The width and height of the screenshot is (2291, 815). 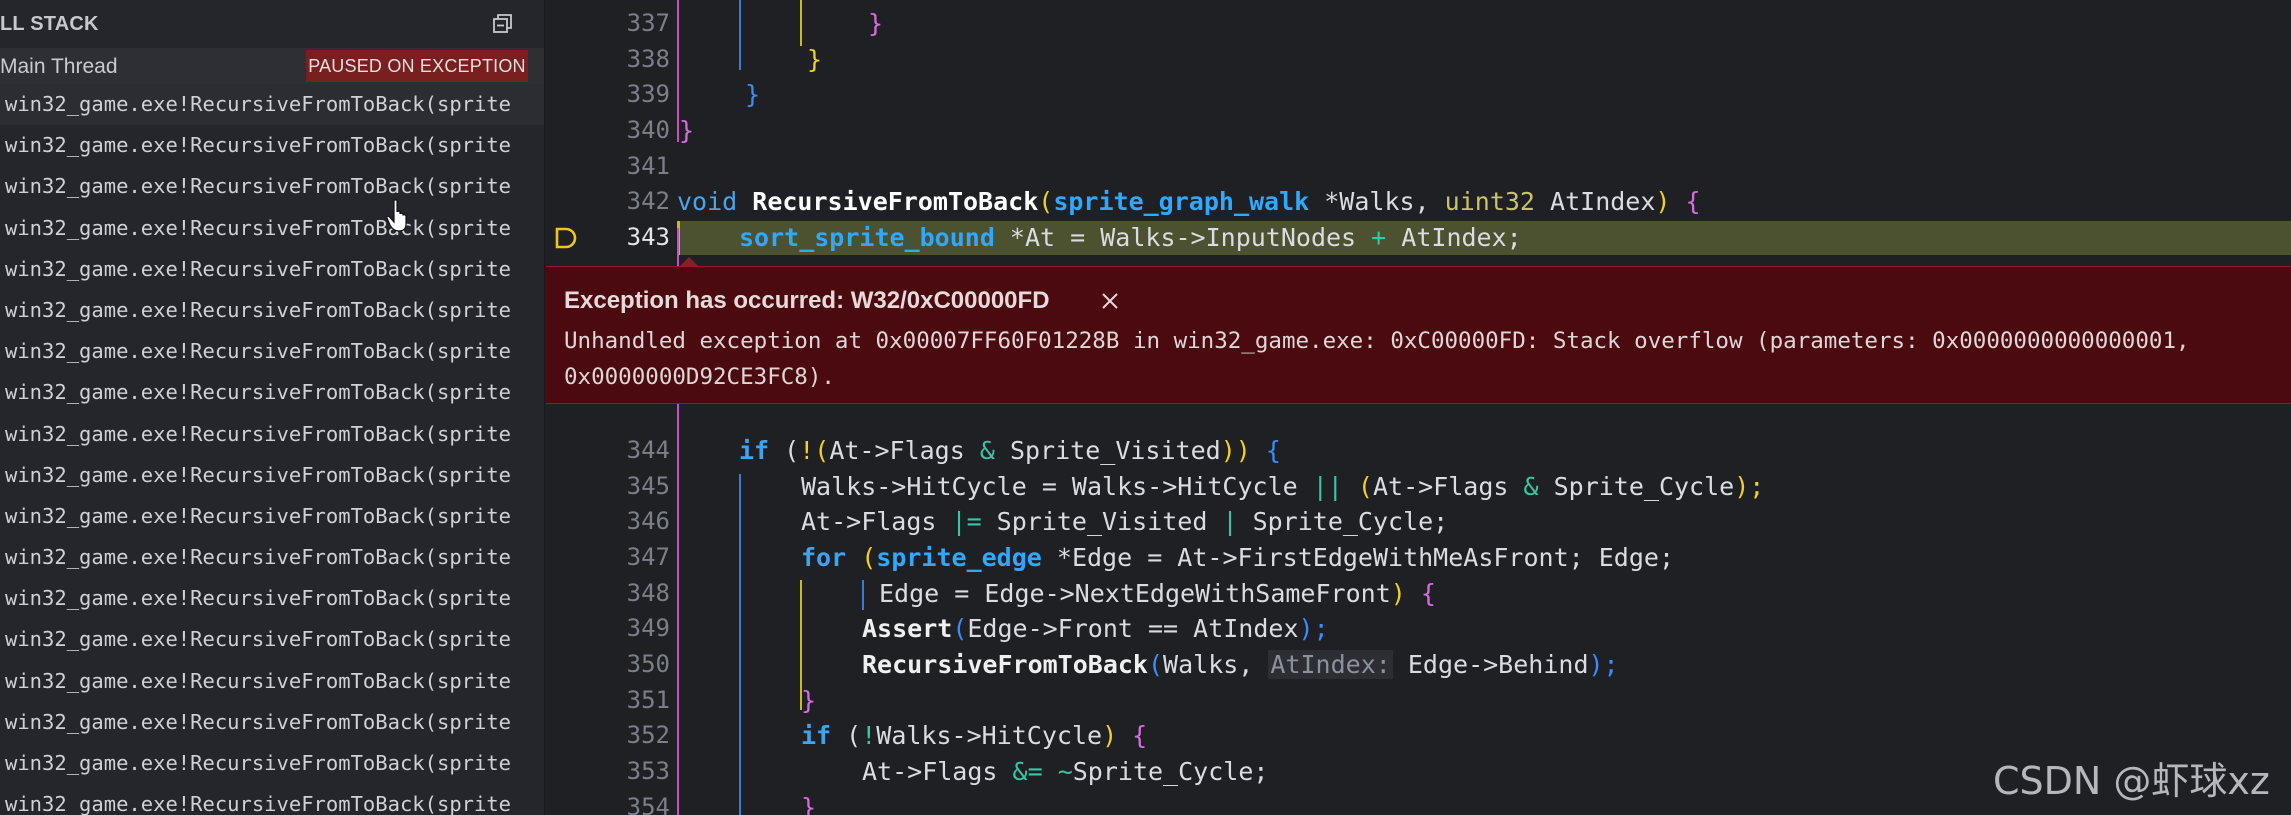 I want to click on code-line: if (!Walks->HitCycle) {, so click(x=974, y=736).